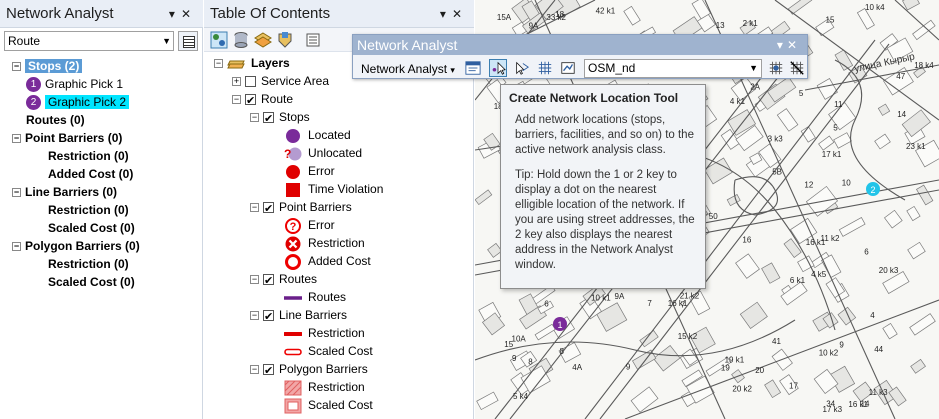 The width and height of the screenshot is (939, 419). What do you see at coordinates (295, 81) in the screenshot?
I see `toc-item-label: Service Area` at bounding box center [295, 81].